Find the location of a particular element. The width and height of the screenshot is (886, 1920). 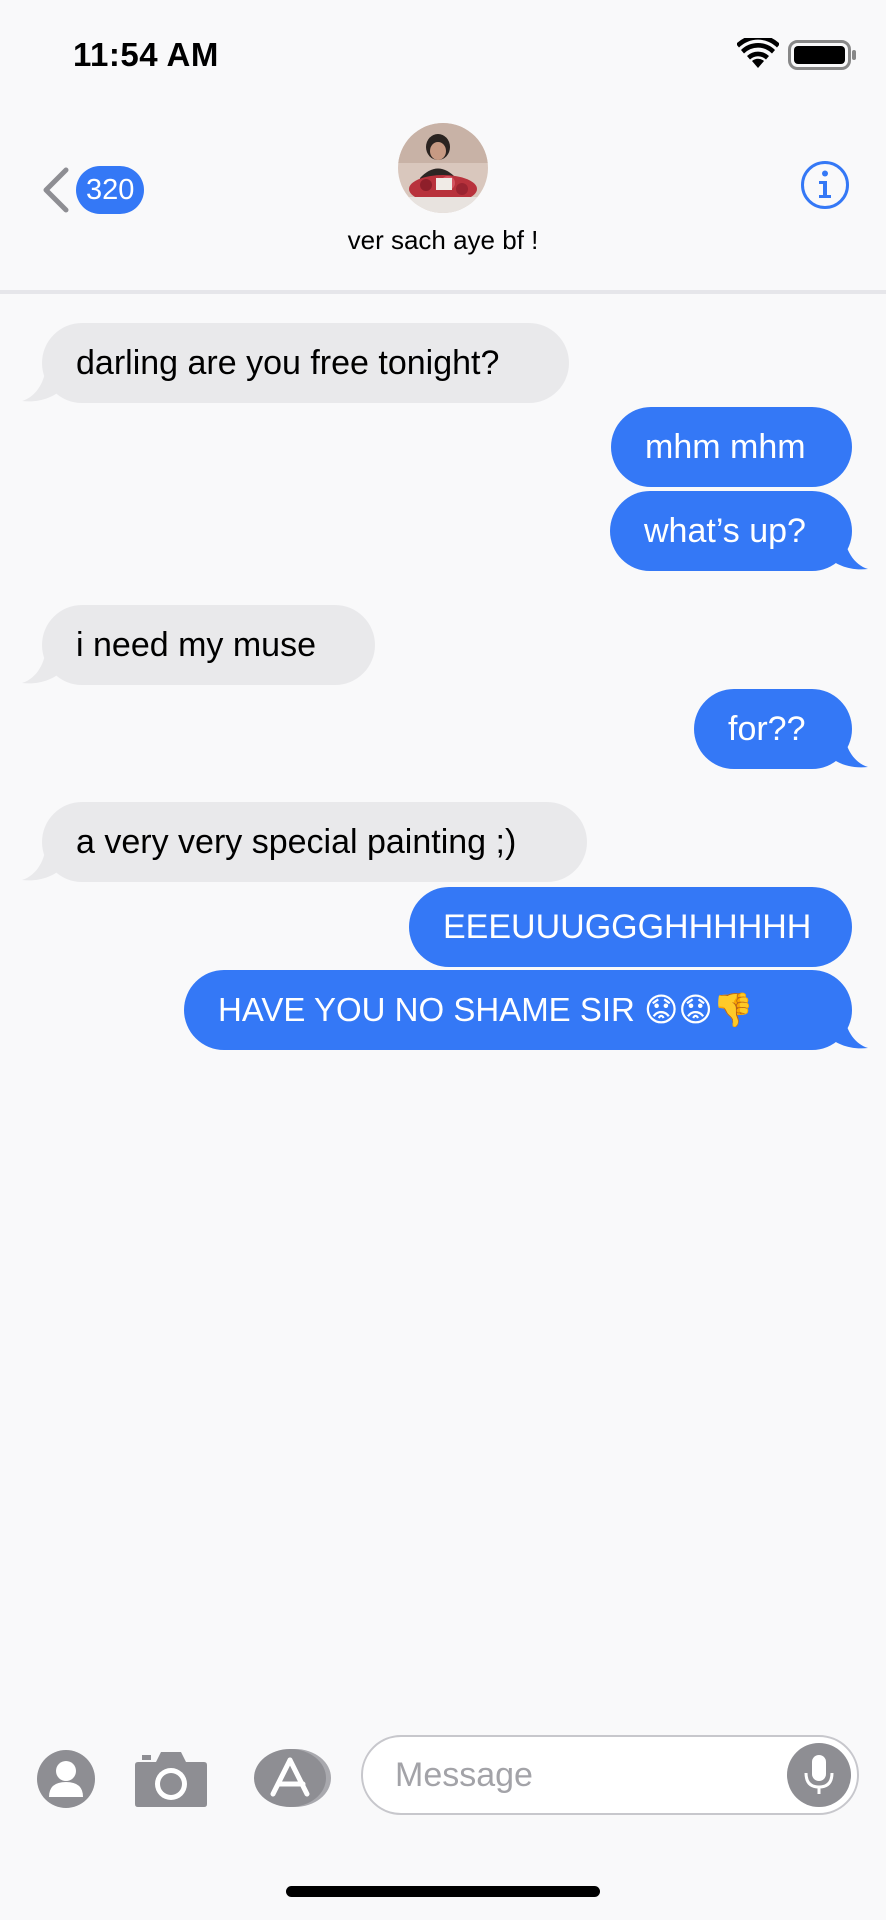

contact-icon is located at coordinates (66, 1779).